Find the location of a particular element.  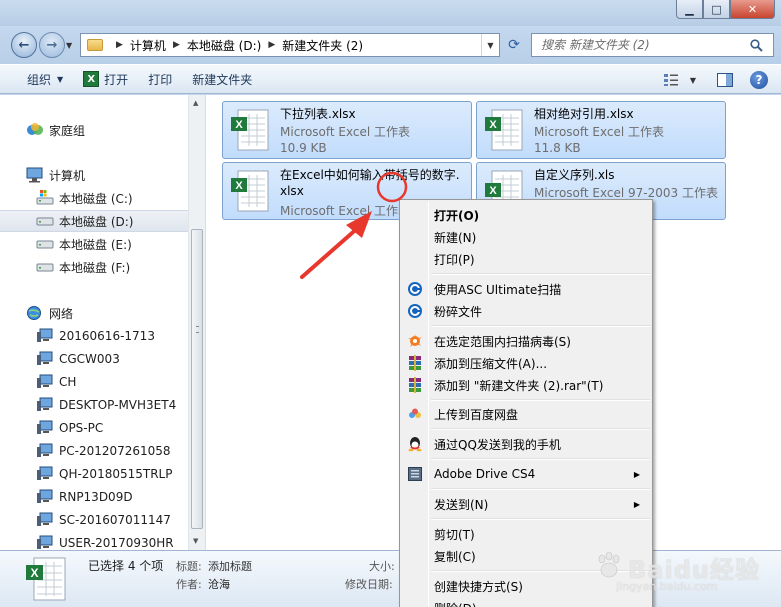

scroll-up-icon: ▲ is located at coordinates (195, 103).